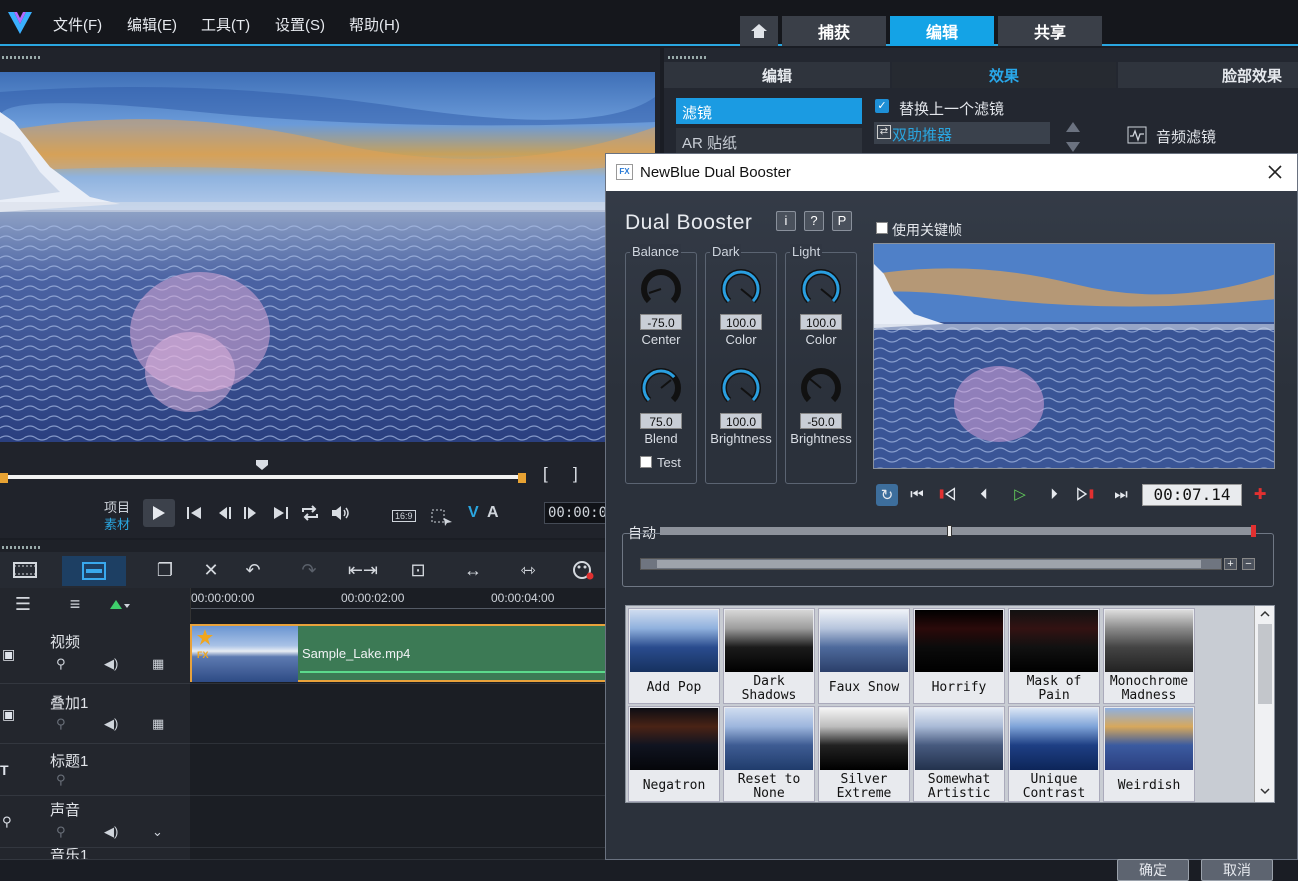 Image resolution: width=1298 pixels, height=881 pixels. Describe the element at coordinates (1275, 172) in the screenshot. I see `close-icon` at that location.